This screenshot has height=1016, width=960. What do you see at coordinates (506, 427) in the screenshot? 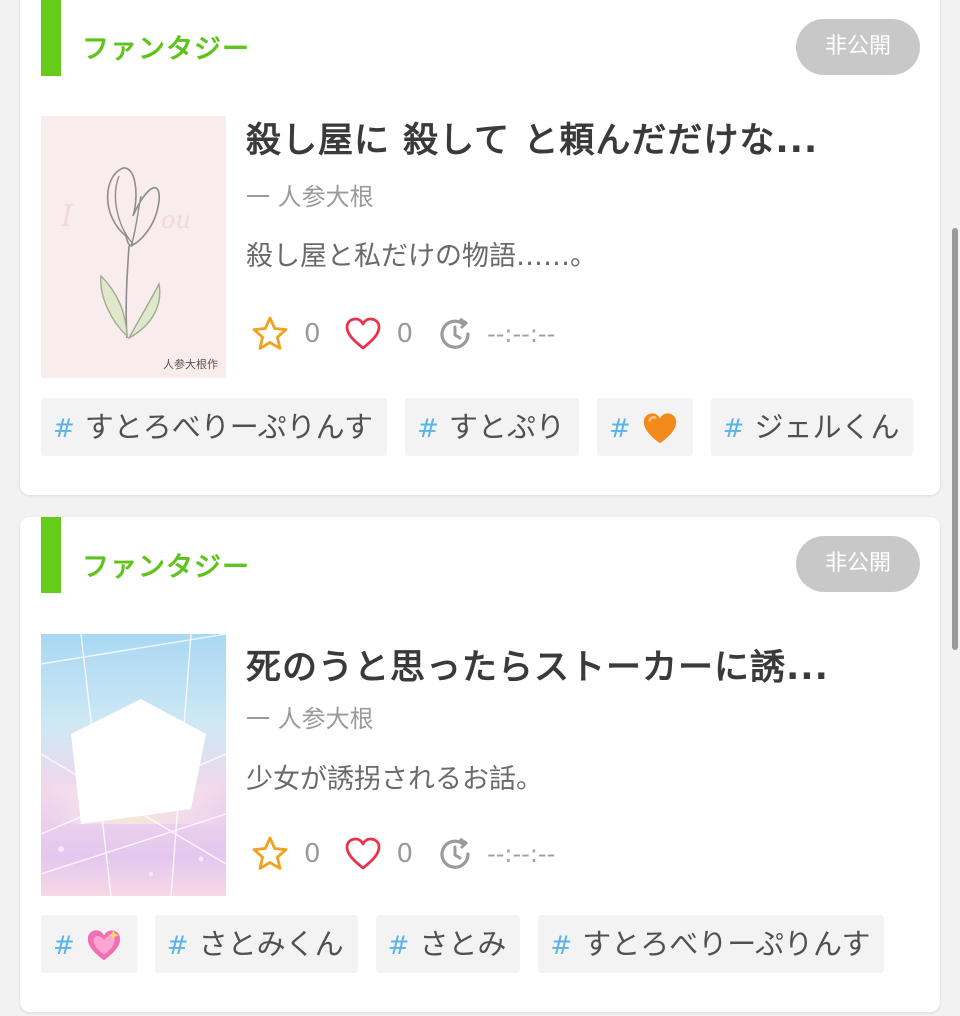
I see `tag-label: すとぷり` at bounding box center [506, 427].